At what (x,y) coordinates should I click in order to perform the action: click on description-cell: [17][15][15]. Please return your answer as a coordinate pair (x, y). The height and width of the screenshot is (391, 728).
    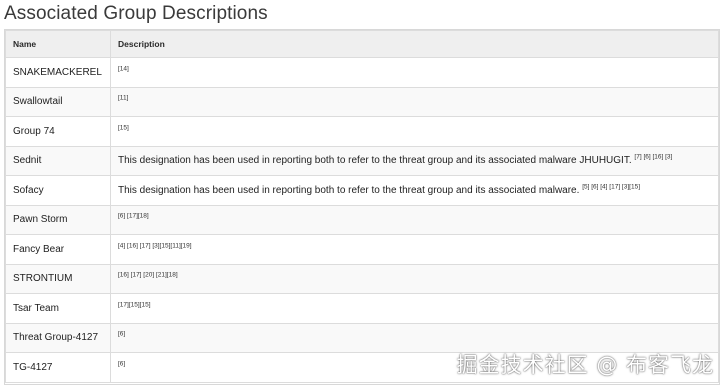
    Looking at the image, I should click on (414, 308).